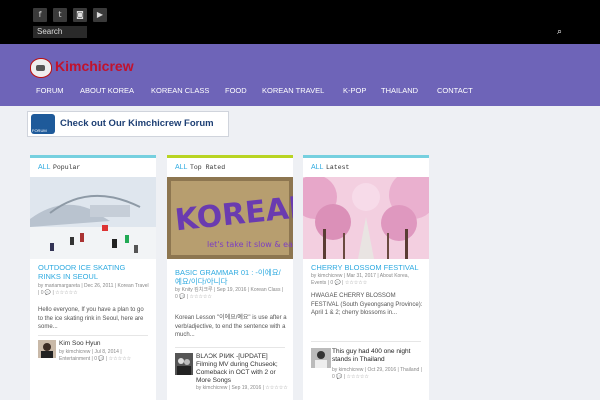 The image size is (600, 400). What do you see at coordinates (93, 218) in the screenshot?
I see `ice-rink-image` at bounding box center [93, 218].